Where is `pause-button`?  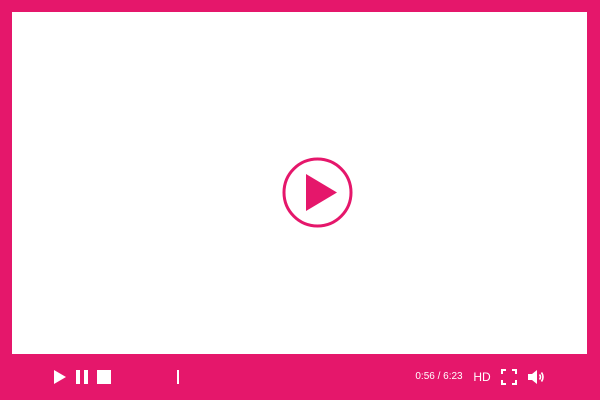
pause-button is located at coordinates (82, 377).